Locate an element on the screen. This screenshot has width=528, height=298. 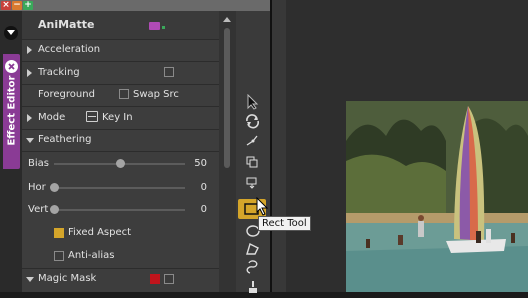
mouse-cursor-icon is located at coordinates (262, 206).